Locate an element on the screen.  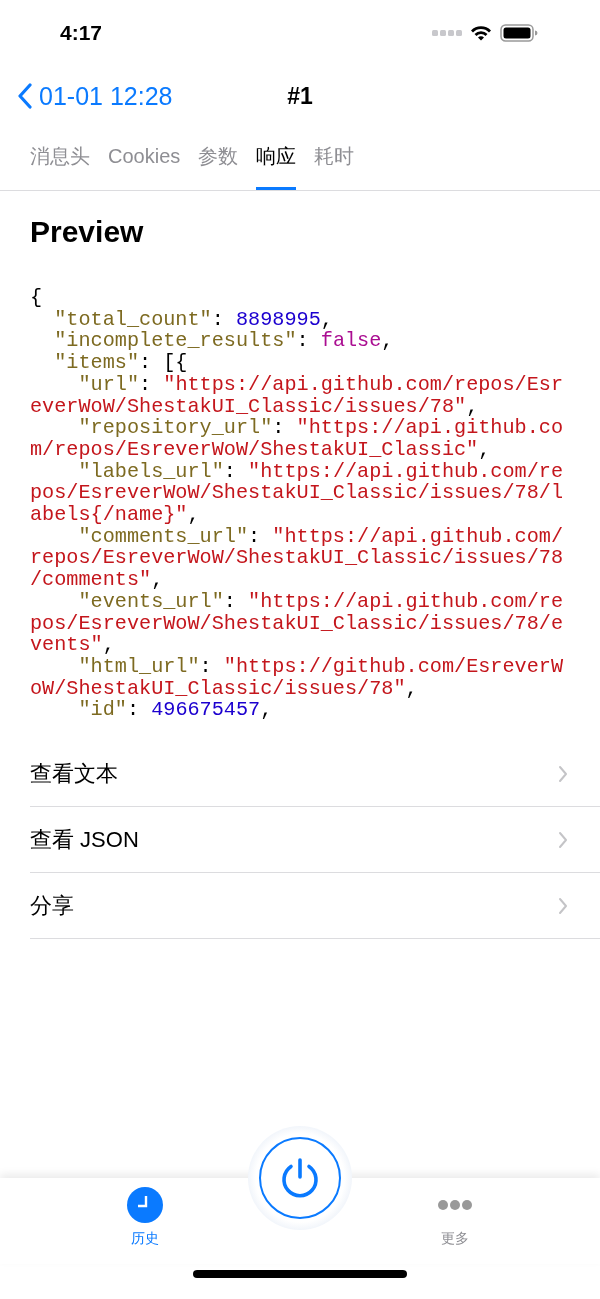
row-label: 查看文本 is located at coordinates (74, 773).